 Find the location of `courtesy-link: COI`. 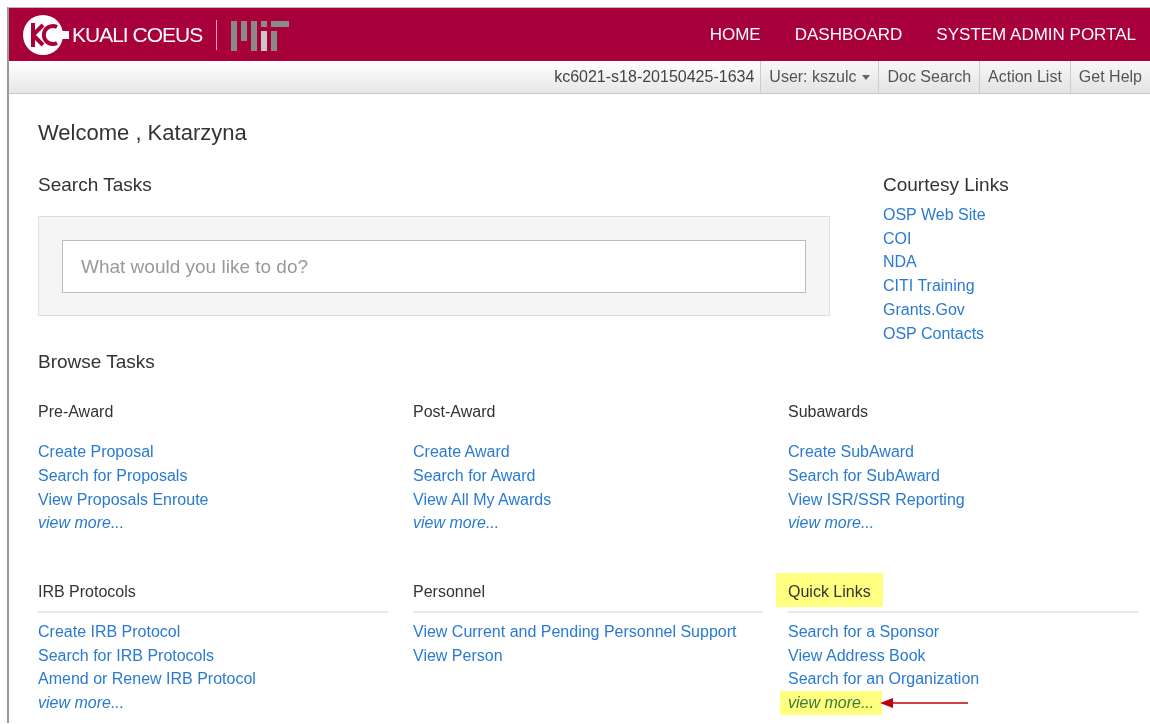

courtesy-link: COI is located at coordinates (1016, 238).